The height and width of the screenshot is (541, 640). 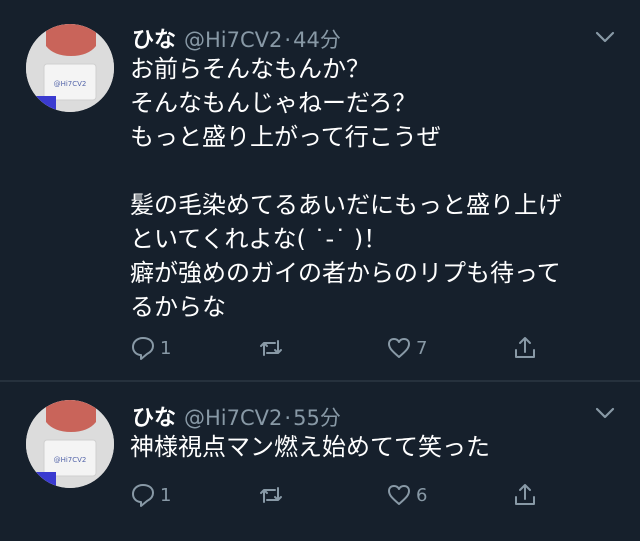 What do you see at coordinates (422, 495) in the screenshot?
I see `like-count: 6` at bounding box center [422, 495].